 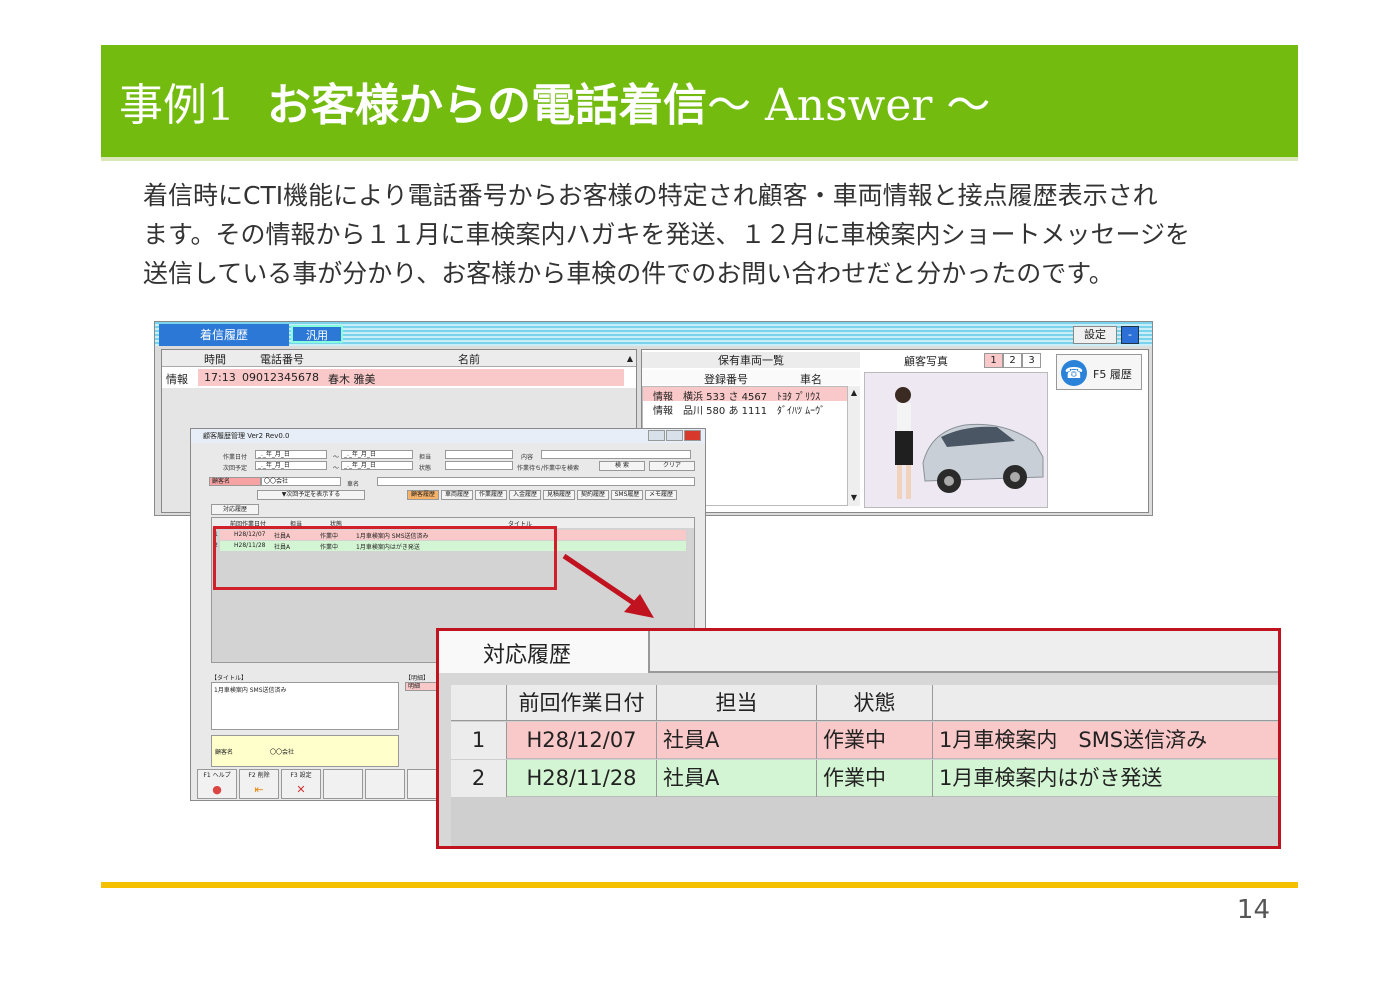 I want to click on row-title: 1月車検案内 SMS送信済み, so click(x=1073, y=740).